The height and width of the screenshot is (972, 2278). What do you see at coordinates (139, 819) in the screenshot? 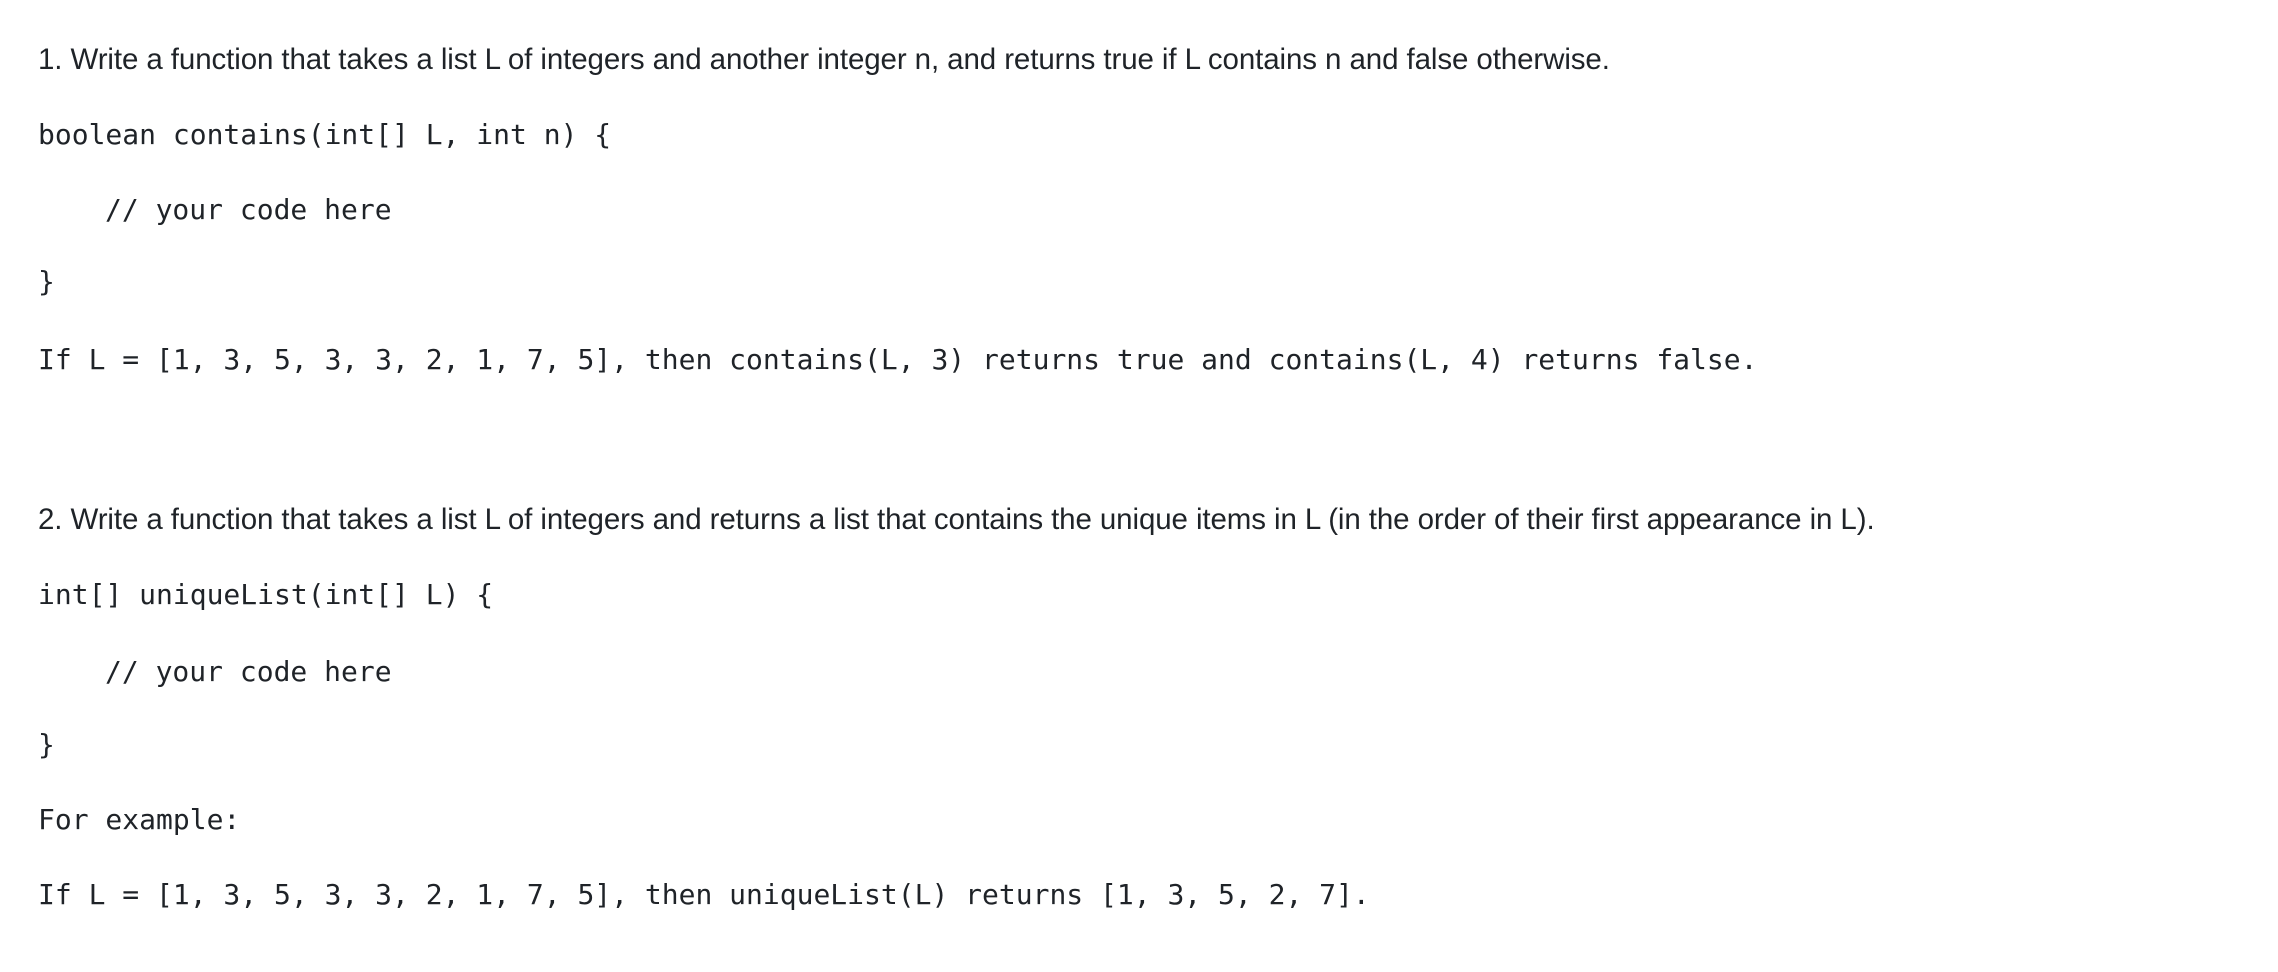
I see `question-2-example-intro: For example:` at bounding box center [139, 819].